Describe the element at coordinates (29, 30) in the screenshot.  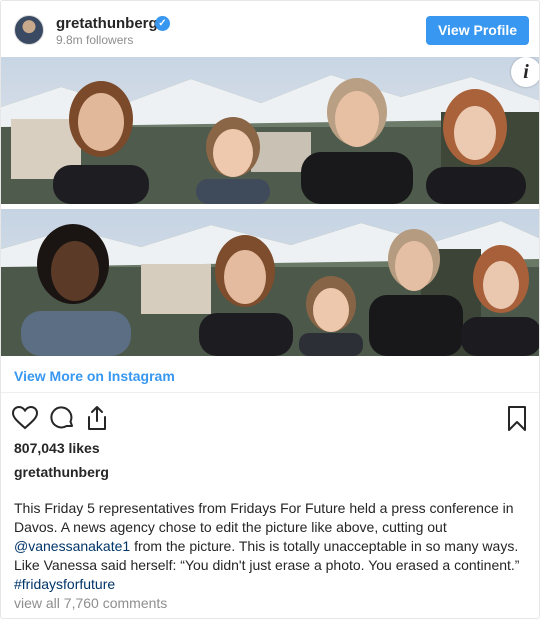
I see `avatar` at that location.